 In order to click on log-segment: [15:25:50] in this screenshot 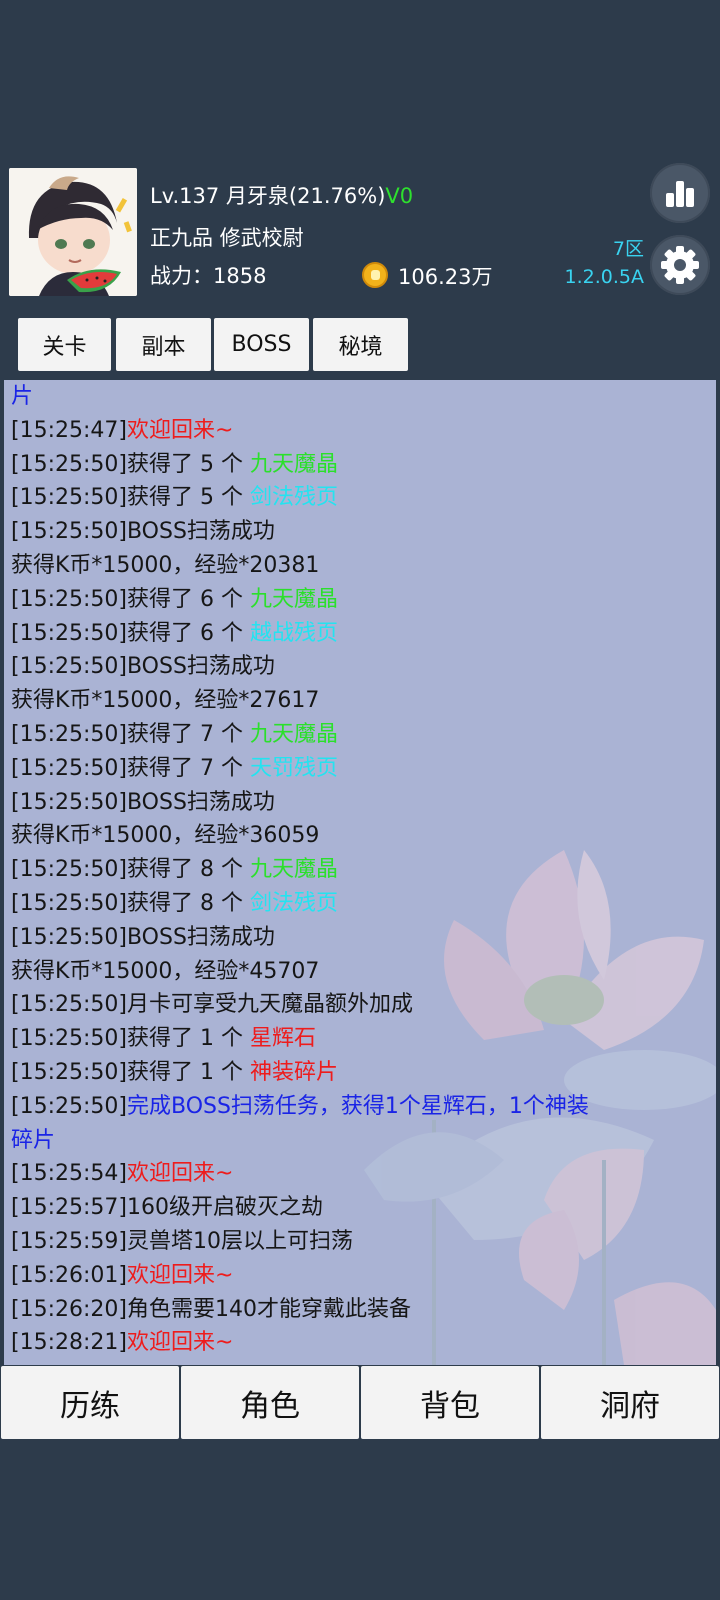, I will do `click(69, 1106)`.